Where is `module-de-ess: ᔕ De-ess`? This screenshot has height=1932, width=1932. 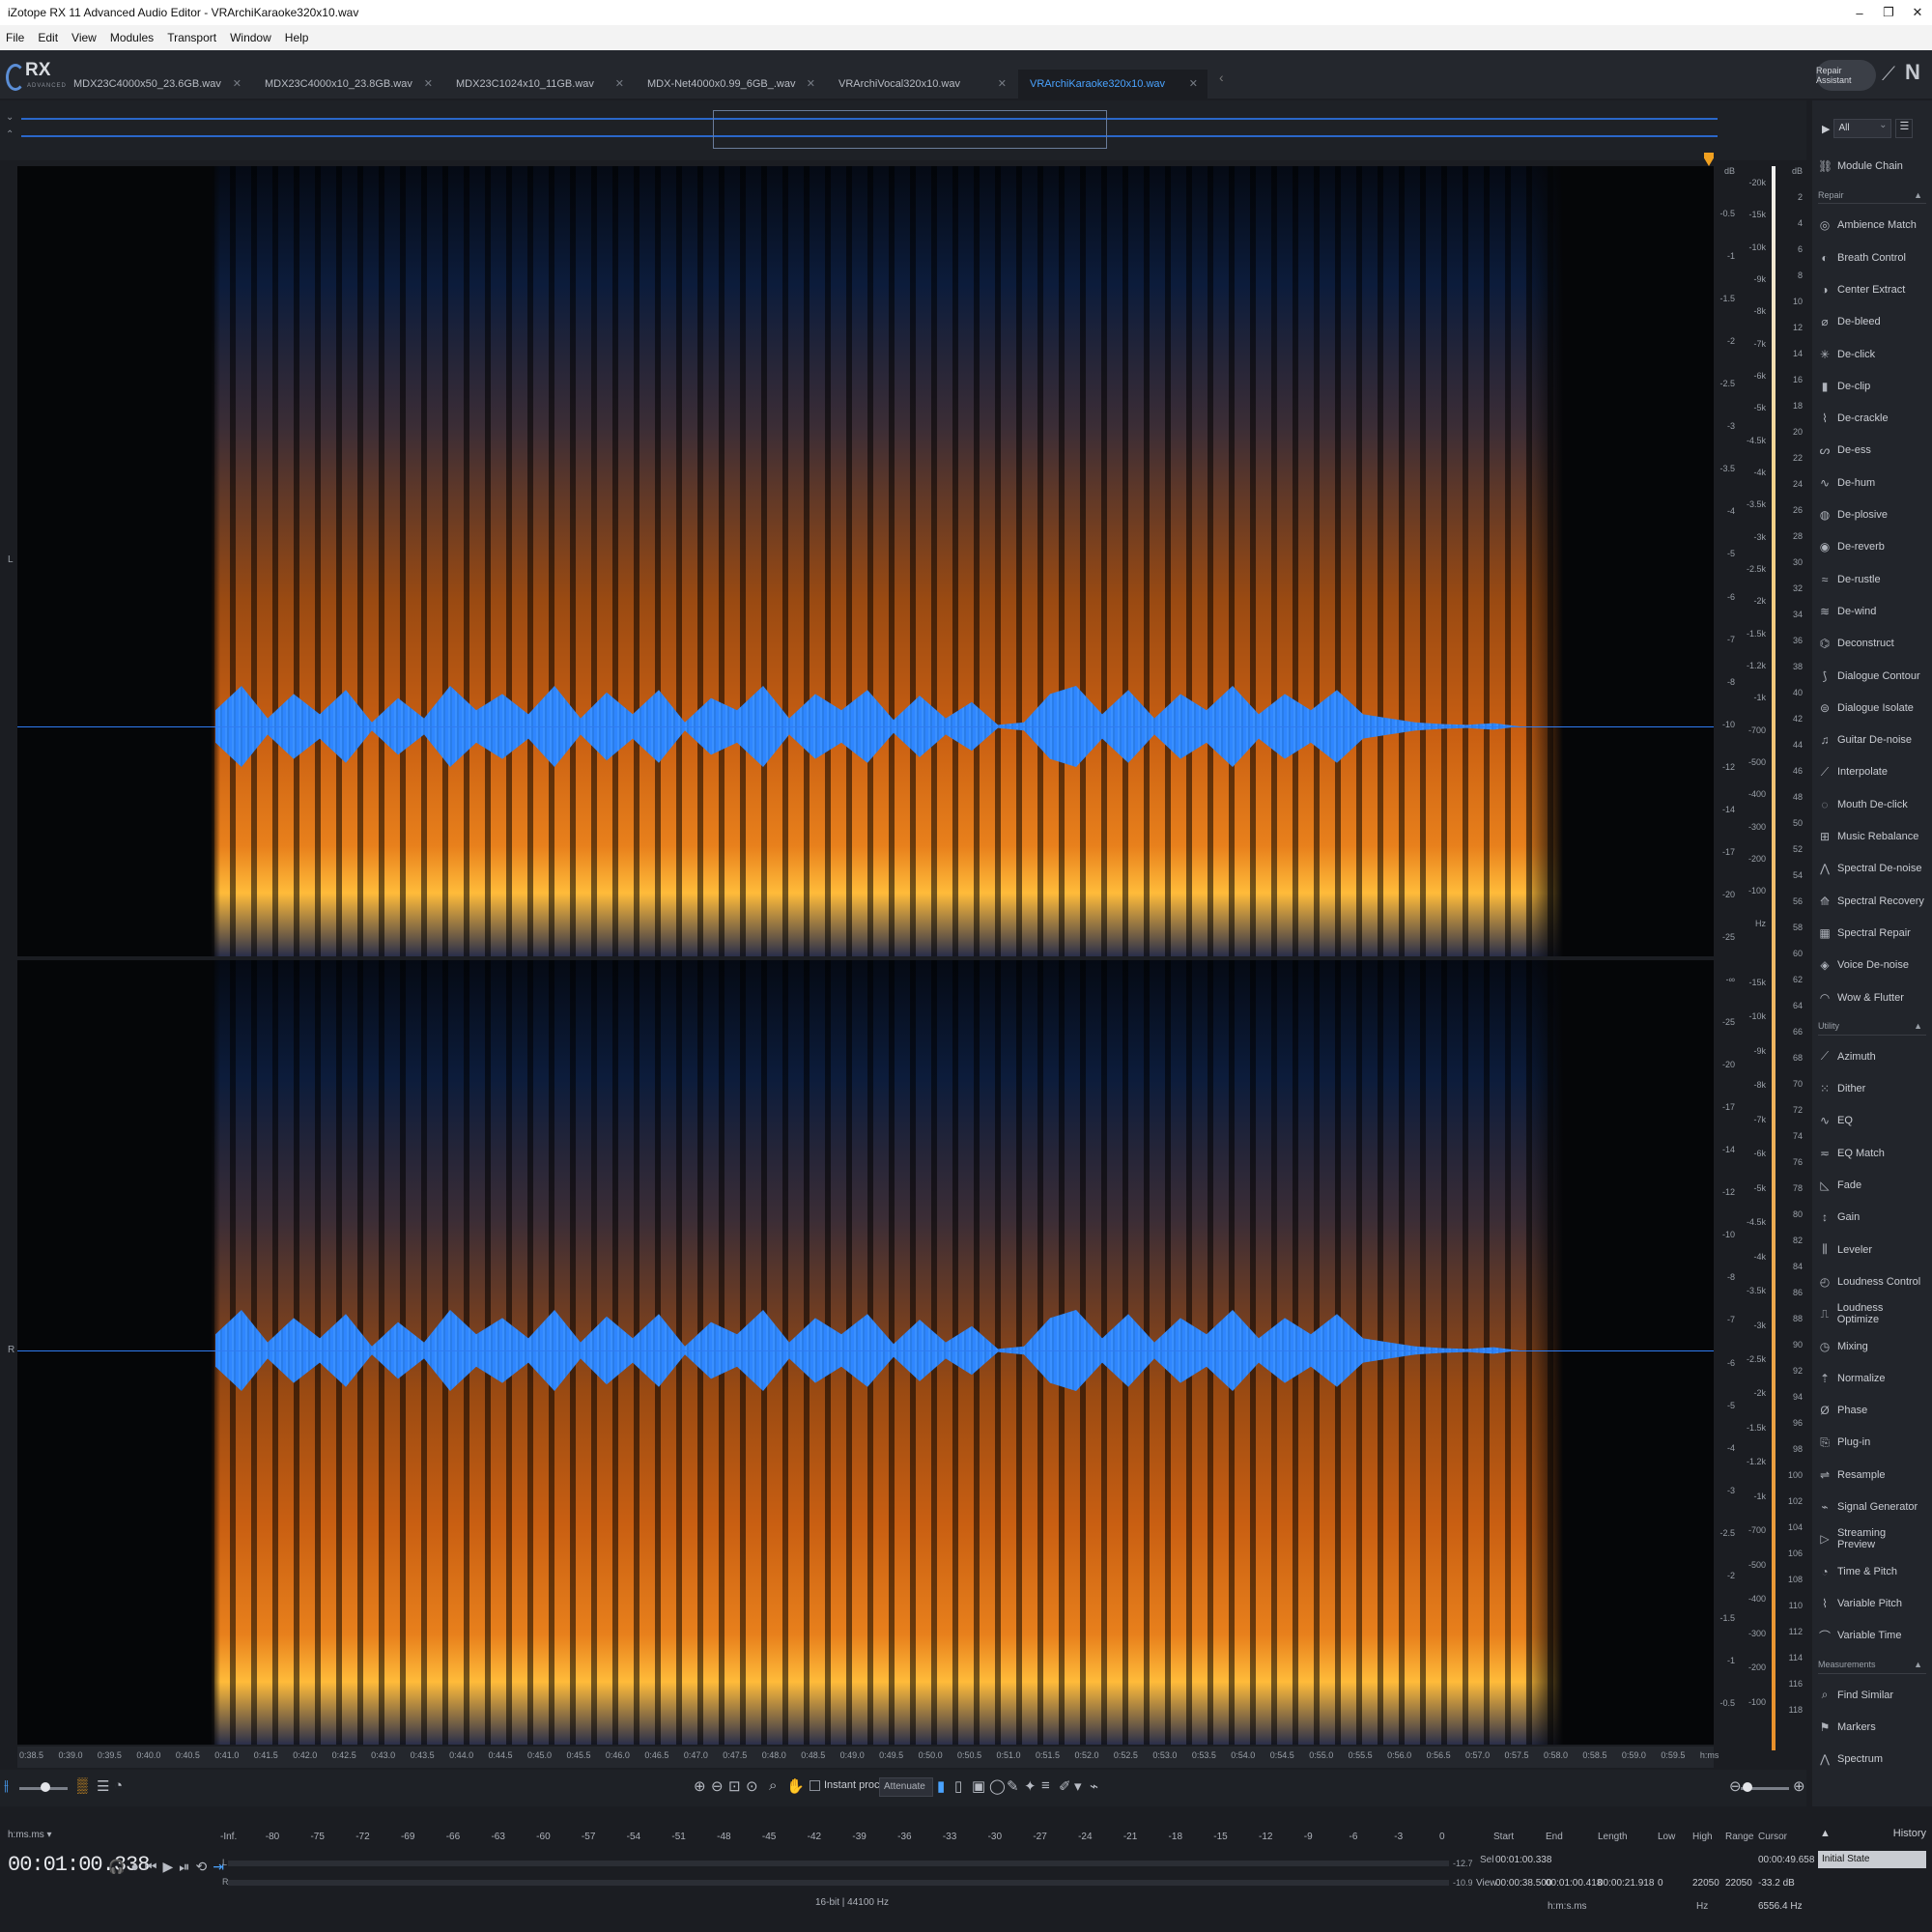 module-de-ess: ᔕ De-ess is located at coordinates (1872, 450).